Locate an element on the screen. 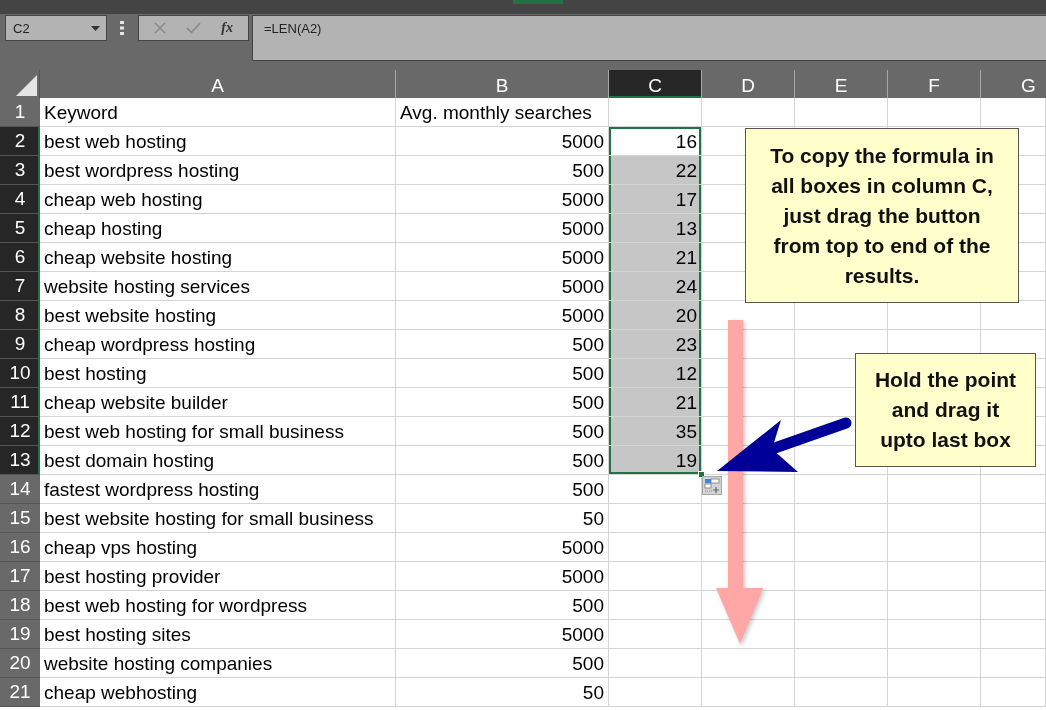 The image size is (1046, 710). row-header: 13 is located at coordinates (20, 460).